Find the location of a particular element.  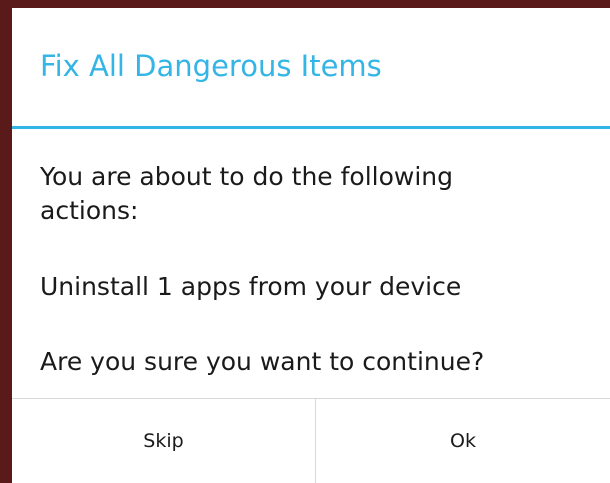

action-item: Uninstall 1 apps from your device is located at coordinates (251, 286).